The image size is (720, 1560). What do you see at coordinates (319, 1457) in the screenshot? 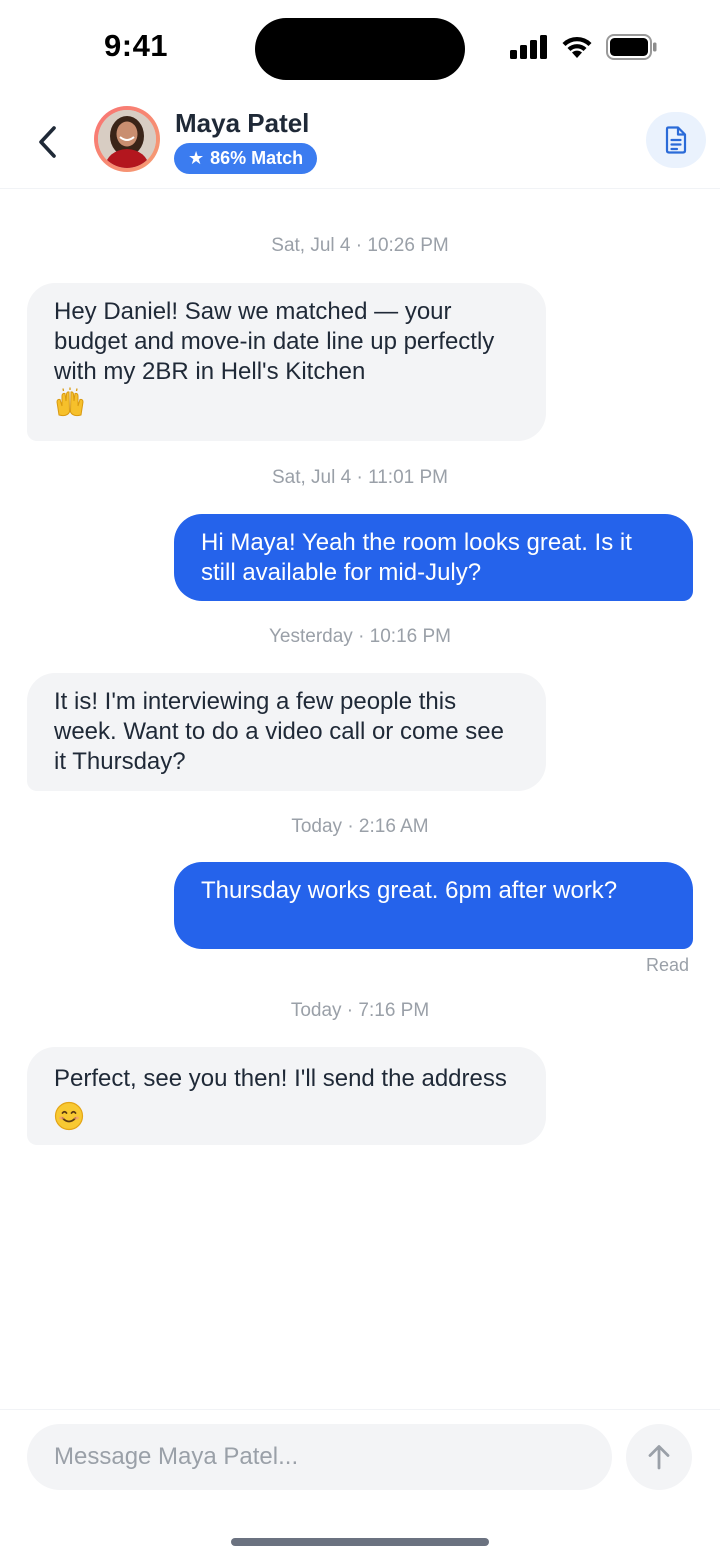
I see `message-input` at bounding box center [319, 1457].